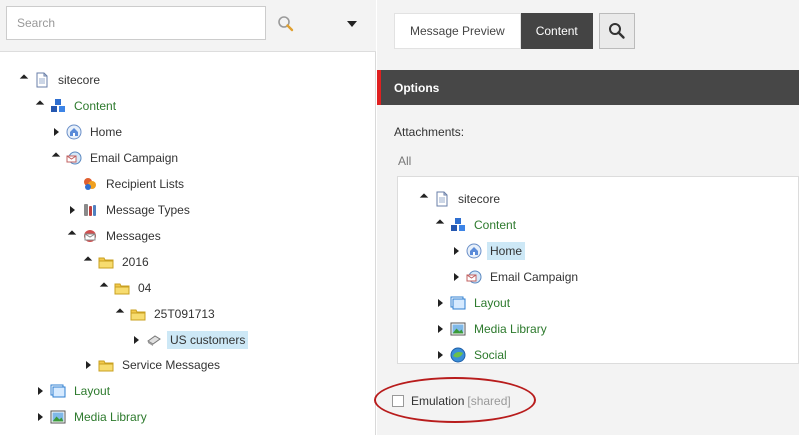  I want to click on tree-node: Recipient Lists, so click(125, 184).